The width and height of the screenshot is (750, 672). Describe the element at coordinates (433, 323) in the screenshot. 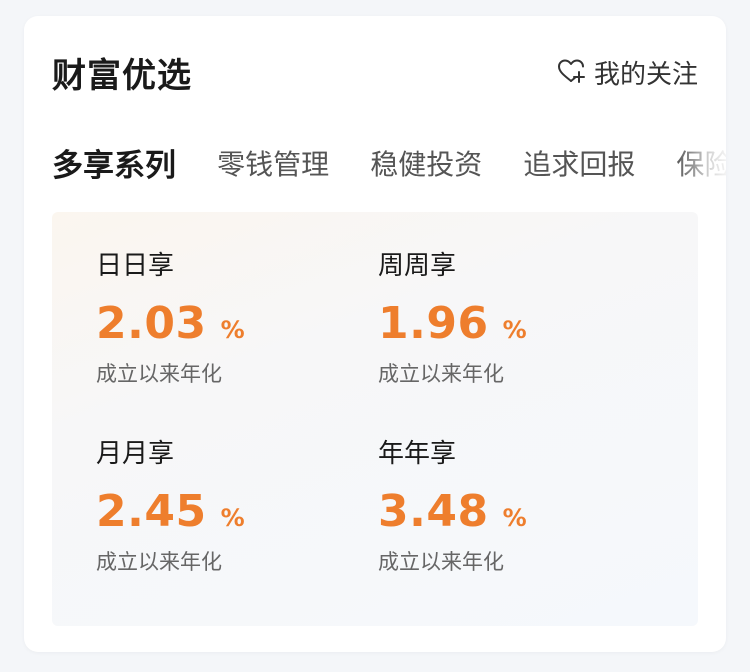

I see `rate-value: 1.96` at that location.